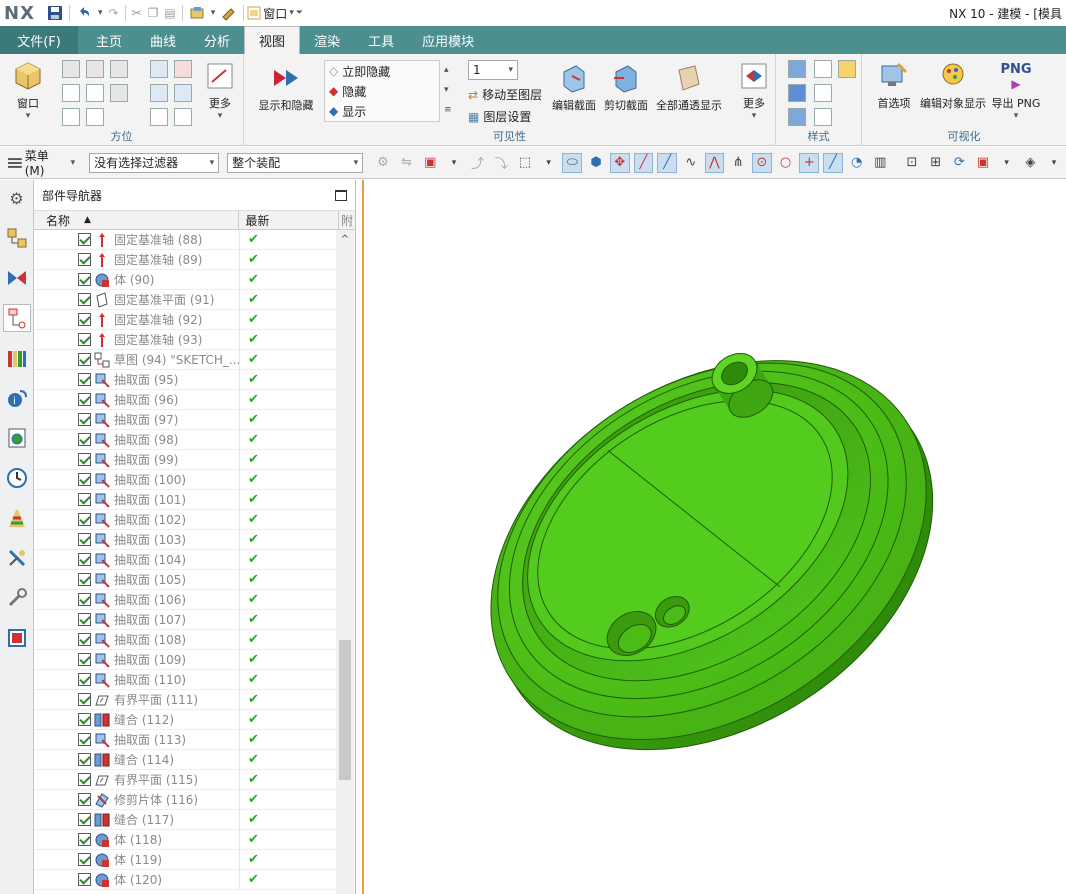  I want to click on layer-select: 1 ▾, so click(493, 70).